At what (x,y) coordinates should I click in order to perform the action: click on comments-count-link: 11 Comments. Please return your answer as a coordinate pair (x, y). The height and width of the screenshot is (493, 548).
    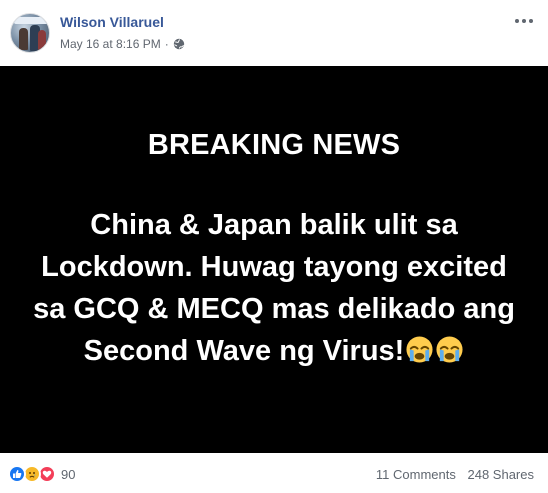
    Looking at the image, I should click on (416, 474).